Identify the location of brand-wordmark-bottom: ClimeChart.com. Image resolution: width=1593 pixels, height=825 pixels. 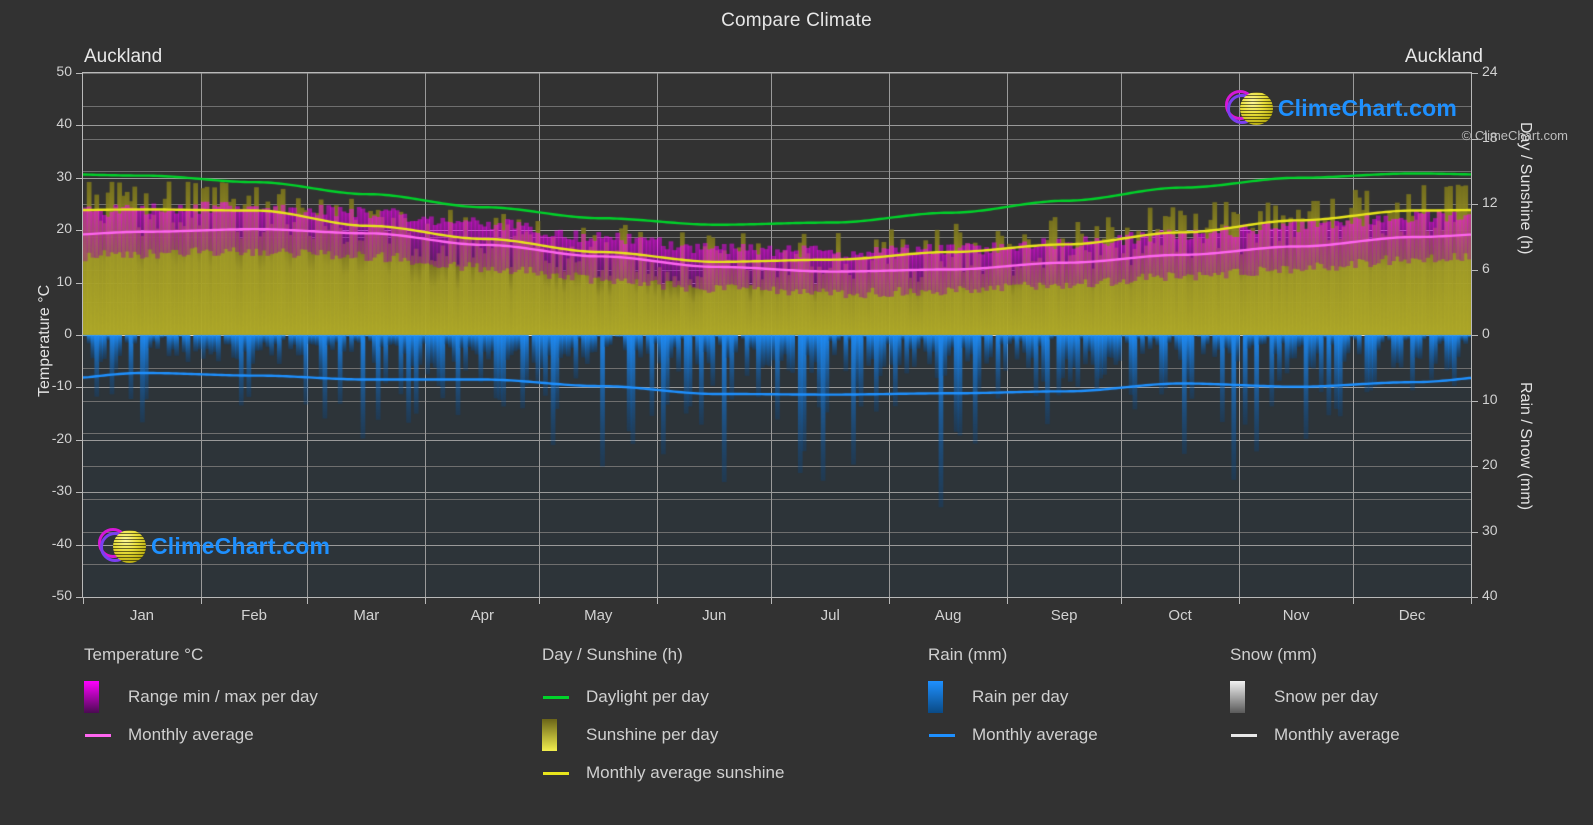
(241, 545).